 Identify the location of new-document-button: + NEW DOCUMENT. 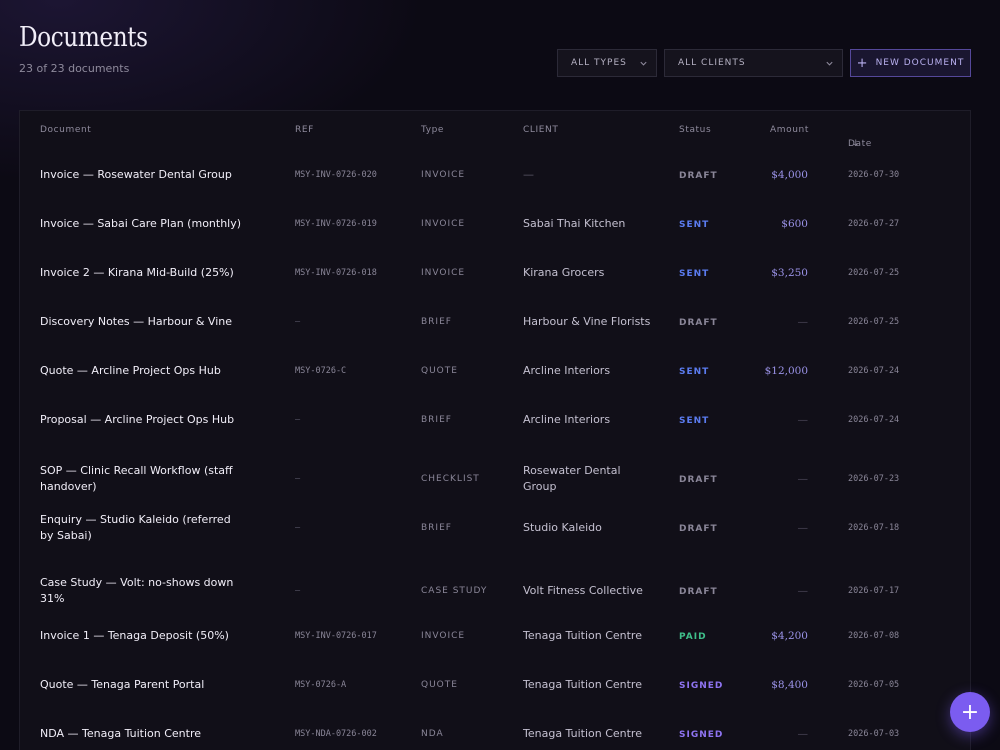
(910, 63).